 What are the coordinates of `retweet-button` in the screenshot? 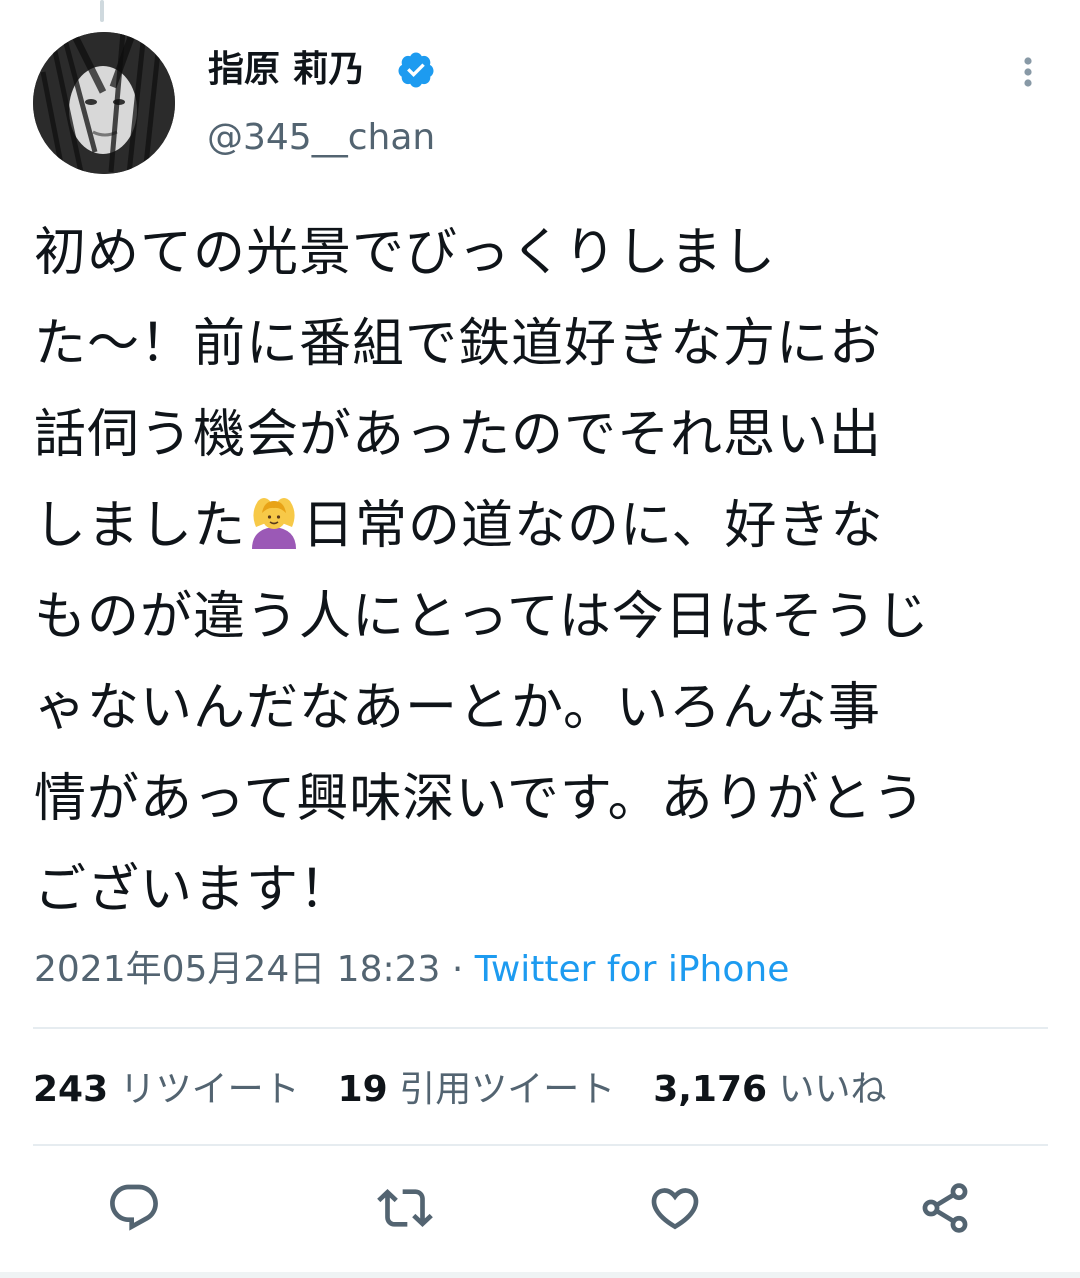 It's located at (405, 1208).